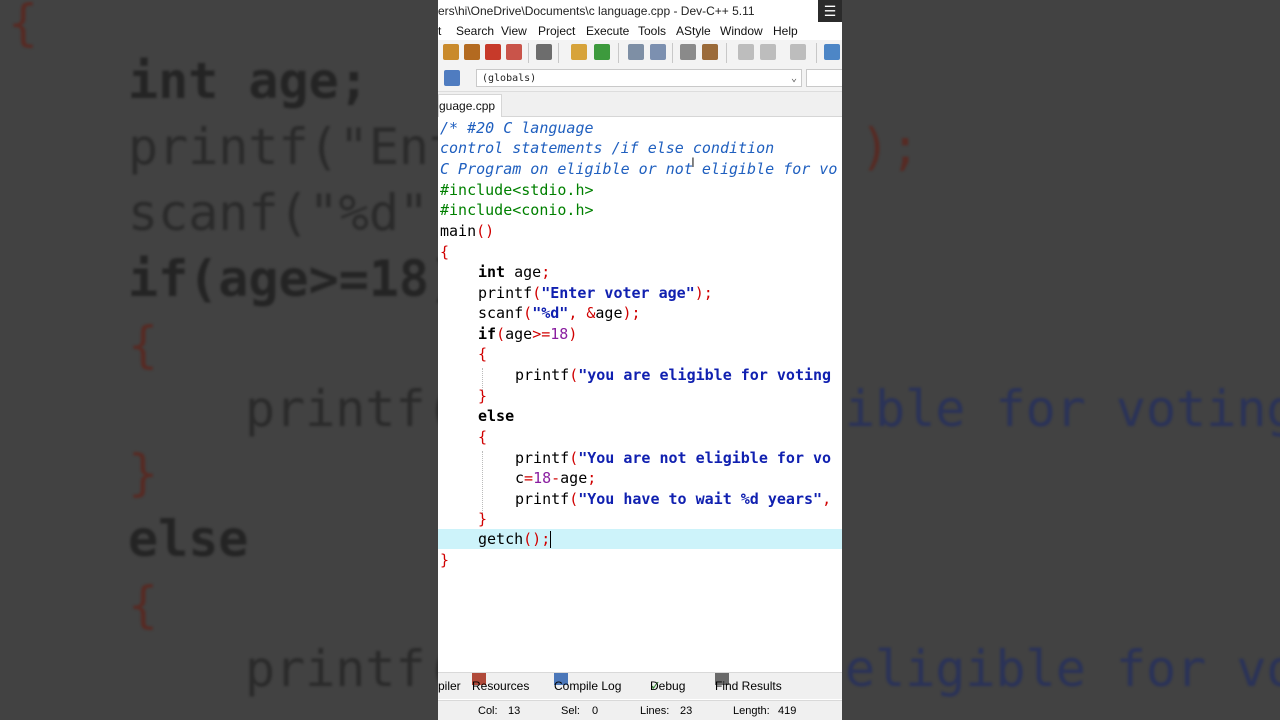  Describe the element at coordinates (830, 11) in the screenshot. I see `hamburger-icon: ☰` at that location.